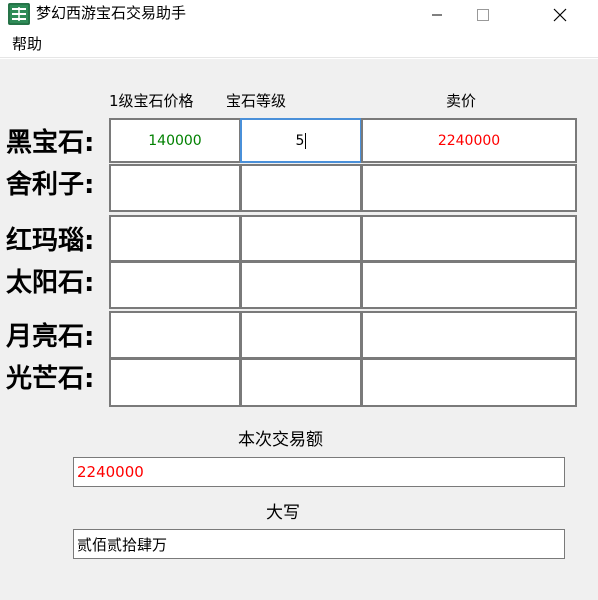 This screenshot has width=598, height=600. What do you see at coordinates (50, 143) in the screenshot?
I see `row-label-black-gem: 黑宝石:` at bounding box center [50, 143].